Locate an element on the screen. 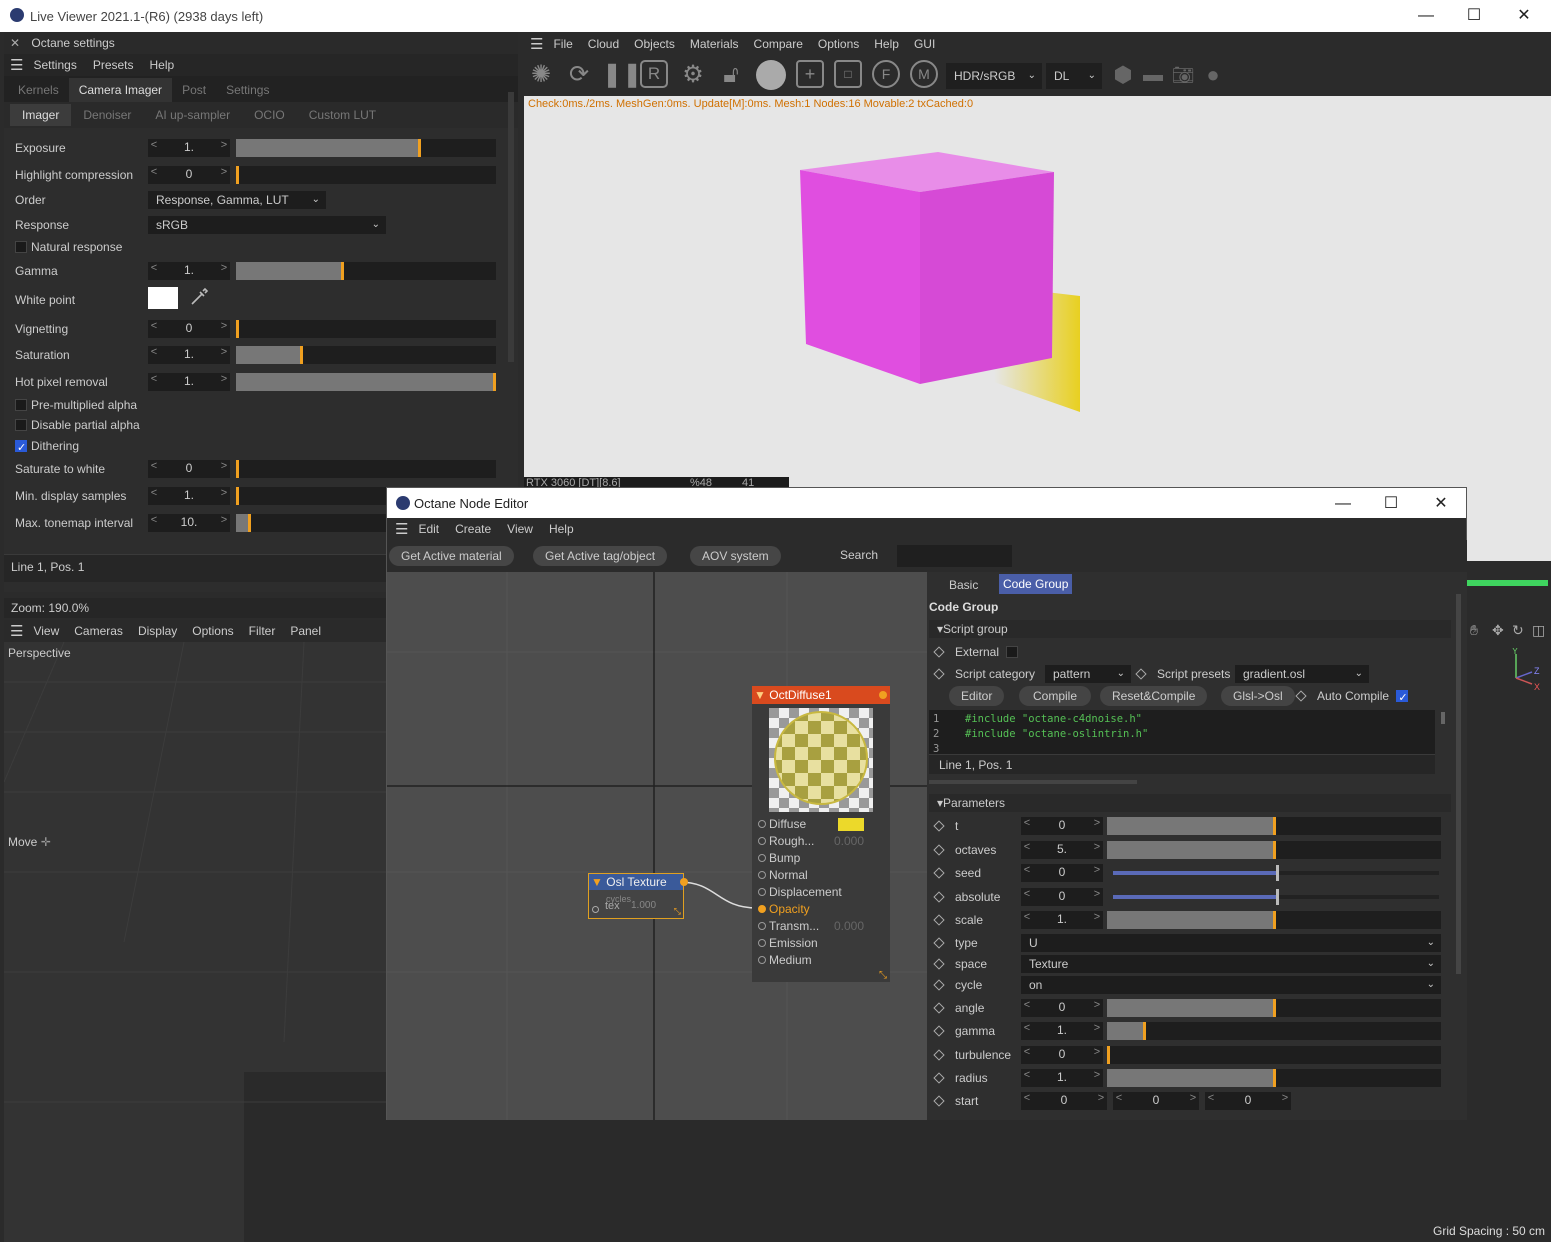 The width and height of the screenshot is (1551, 1242). menu-presets: Presets is located at coordinates (113, 65).